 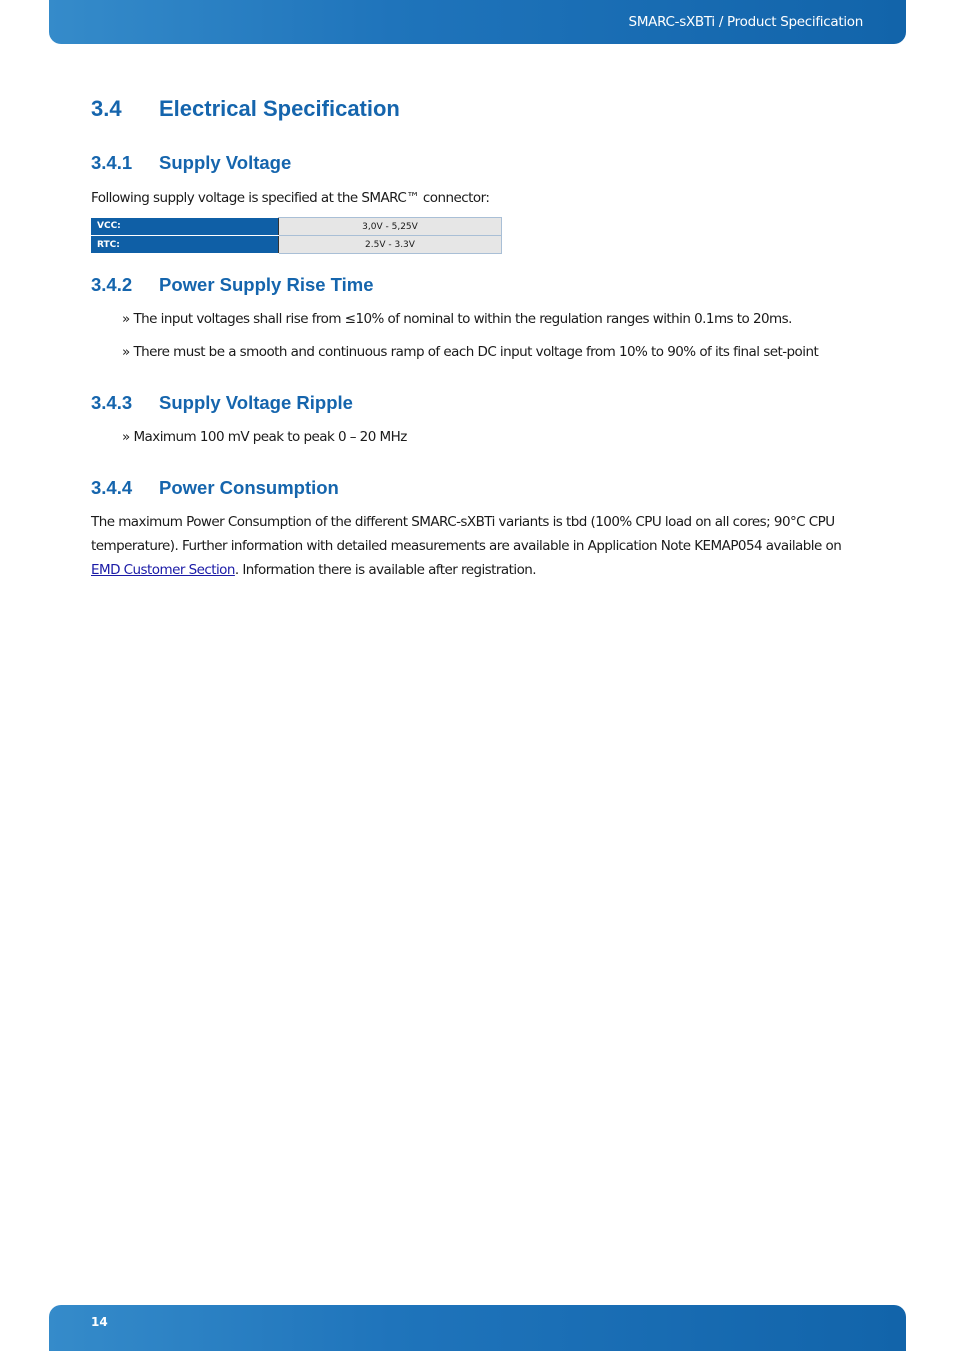 I want to click on subsection-heading-rise-time: 3.4.2 Power Supply Rise Time, so click(x=232, y=285).